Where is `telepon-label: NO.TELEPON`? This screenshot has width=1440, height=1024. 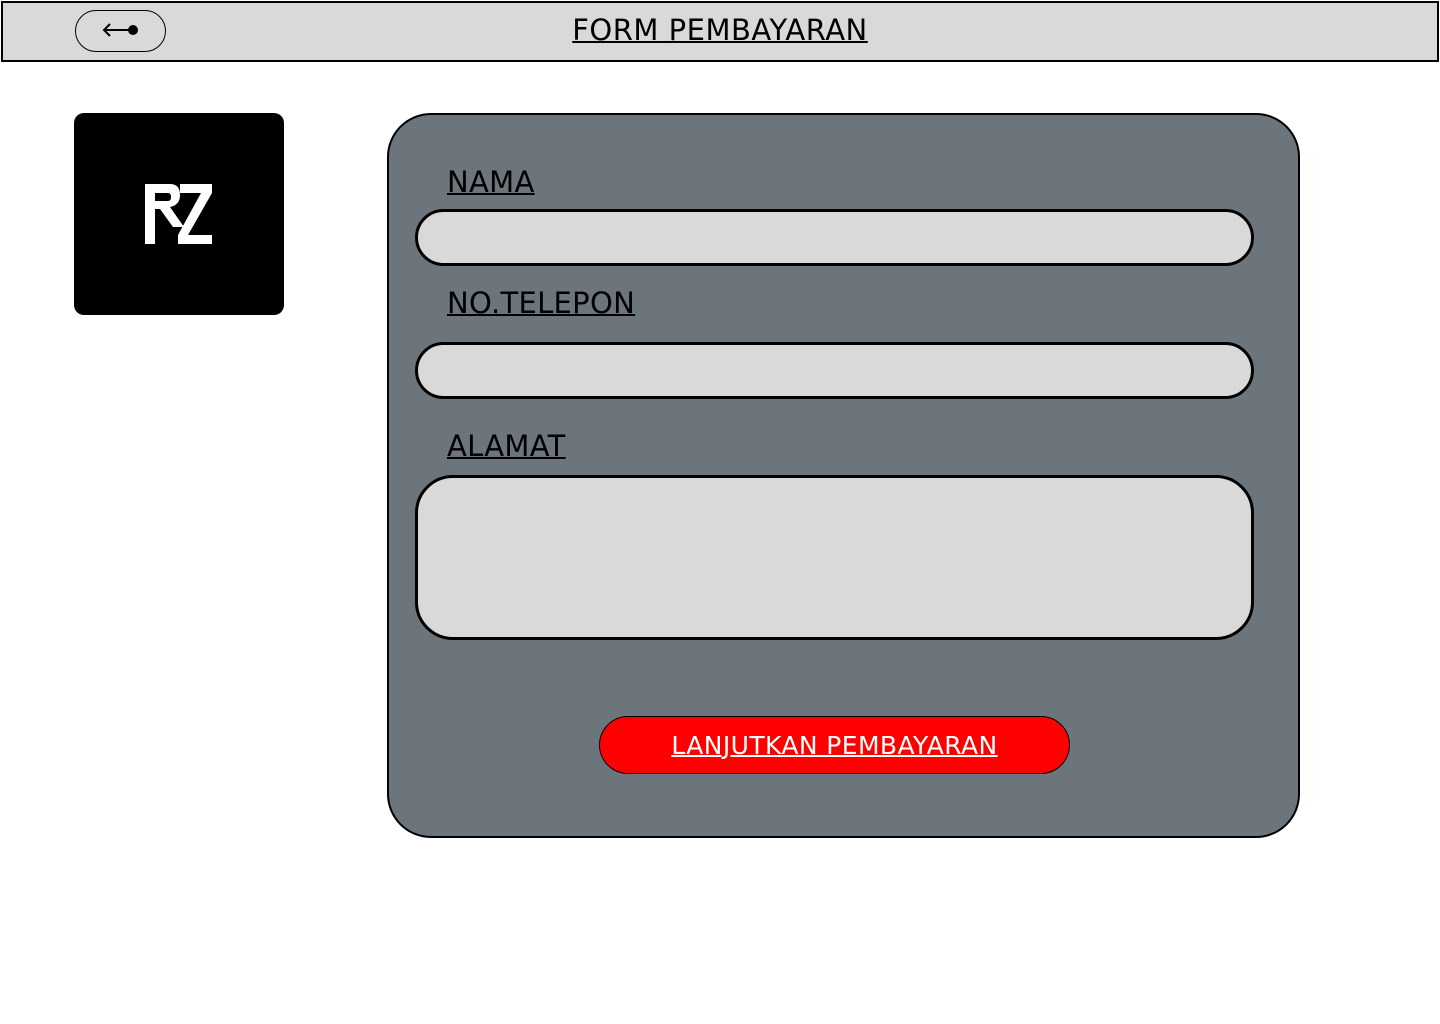
telepon-label: NO.TELEPON is located at coordinates (541, 303).